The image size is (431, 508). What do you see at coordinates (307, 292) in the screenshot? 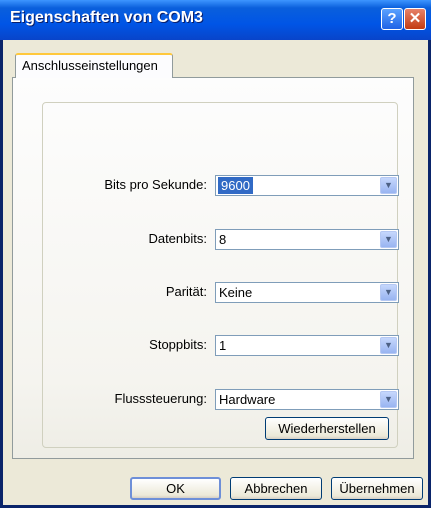
I see `parity-select: Keine ▼` at bounding box center [307, 292].